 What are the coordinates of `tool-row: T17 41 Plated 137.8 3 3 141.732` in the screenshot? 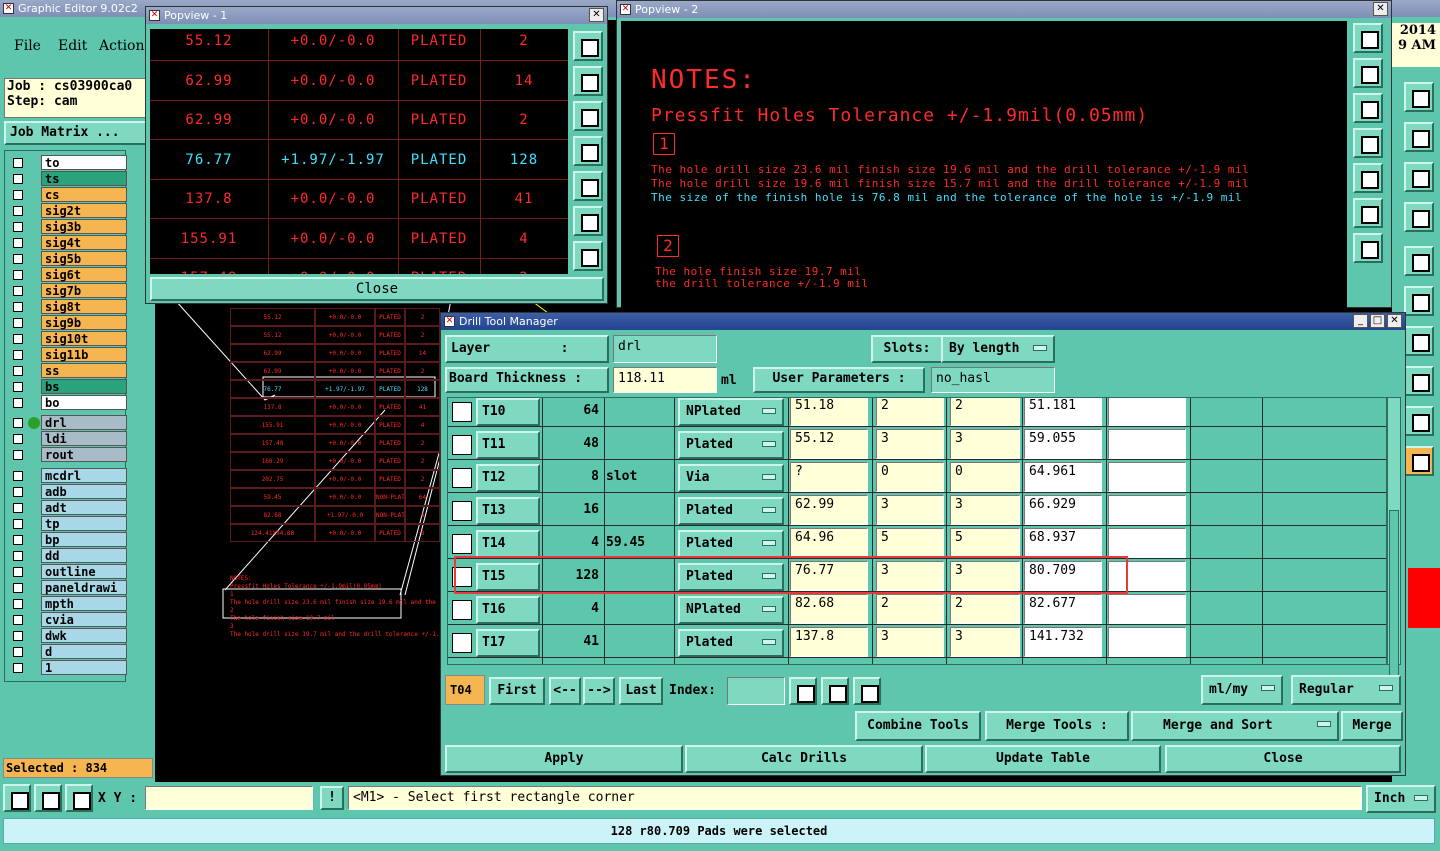 It's located at (917, 641).